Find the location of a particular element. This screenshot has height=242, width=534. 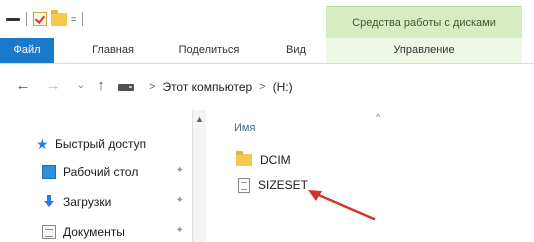

address-bar: > Этот компьютер > (H:) is located at coordinates (323, 87).